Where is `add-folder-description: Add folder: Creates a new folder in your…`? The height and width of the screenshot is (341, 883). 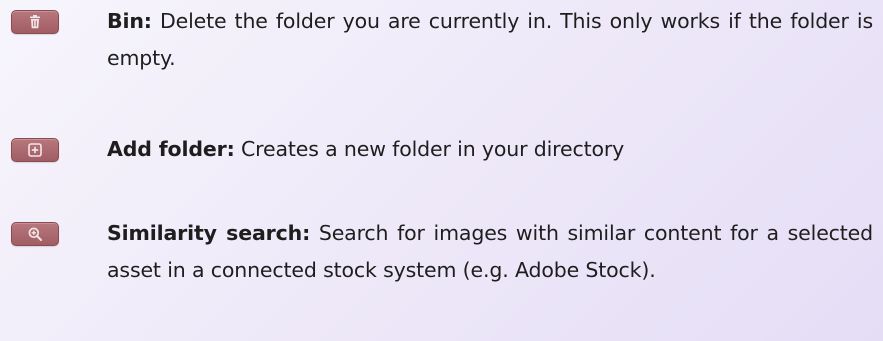
add-folder-description: Add folder: Creates a new folder in your… is located at coordinates (490, 149).